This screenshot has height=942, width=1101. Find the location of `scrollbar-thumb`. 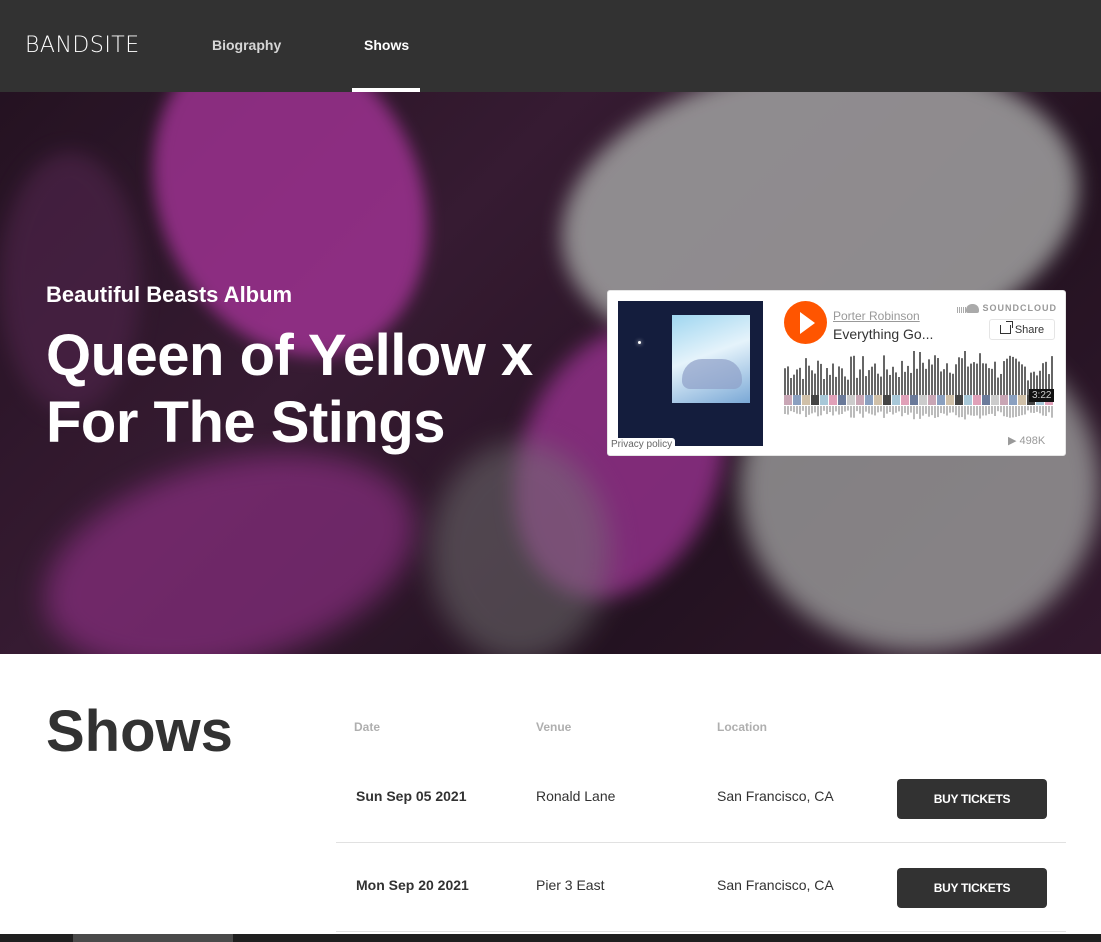

scrollbar-thumb is located at coordinates (153, 938).